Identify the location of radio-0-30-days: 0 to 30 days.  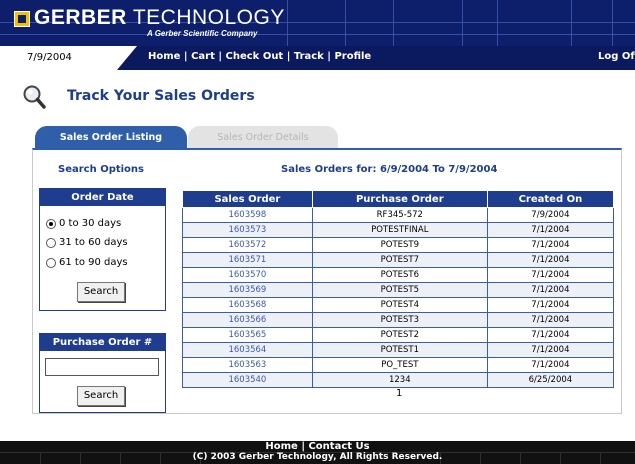
(83, 223).